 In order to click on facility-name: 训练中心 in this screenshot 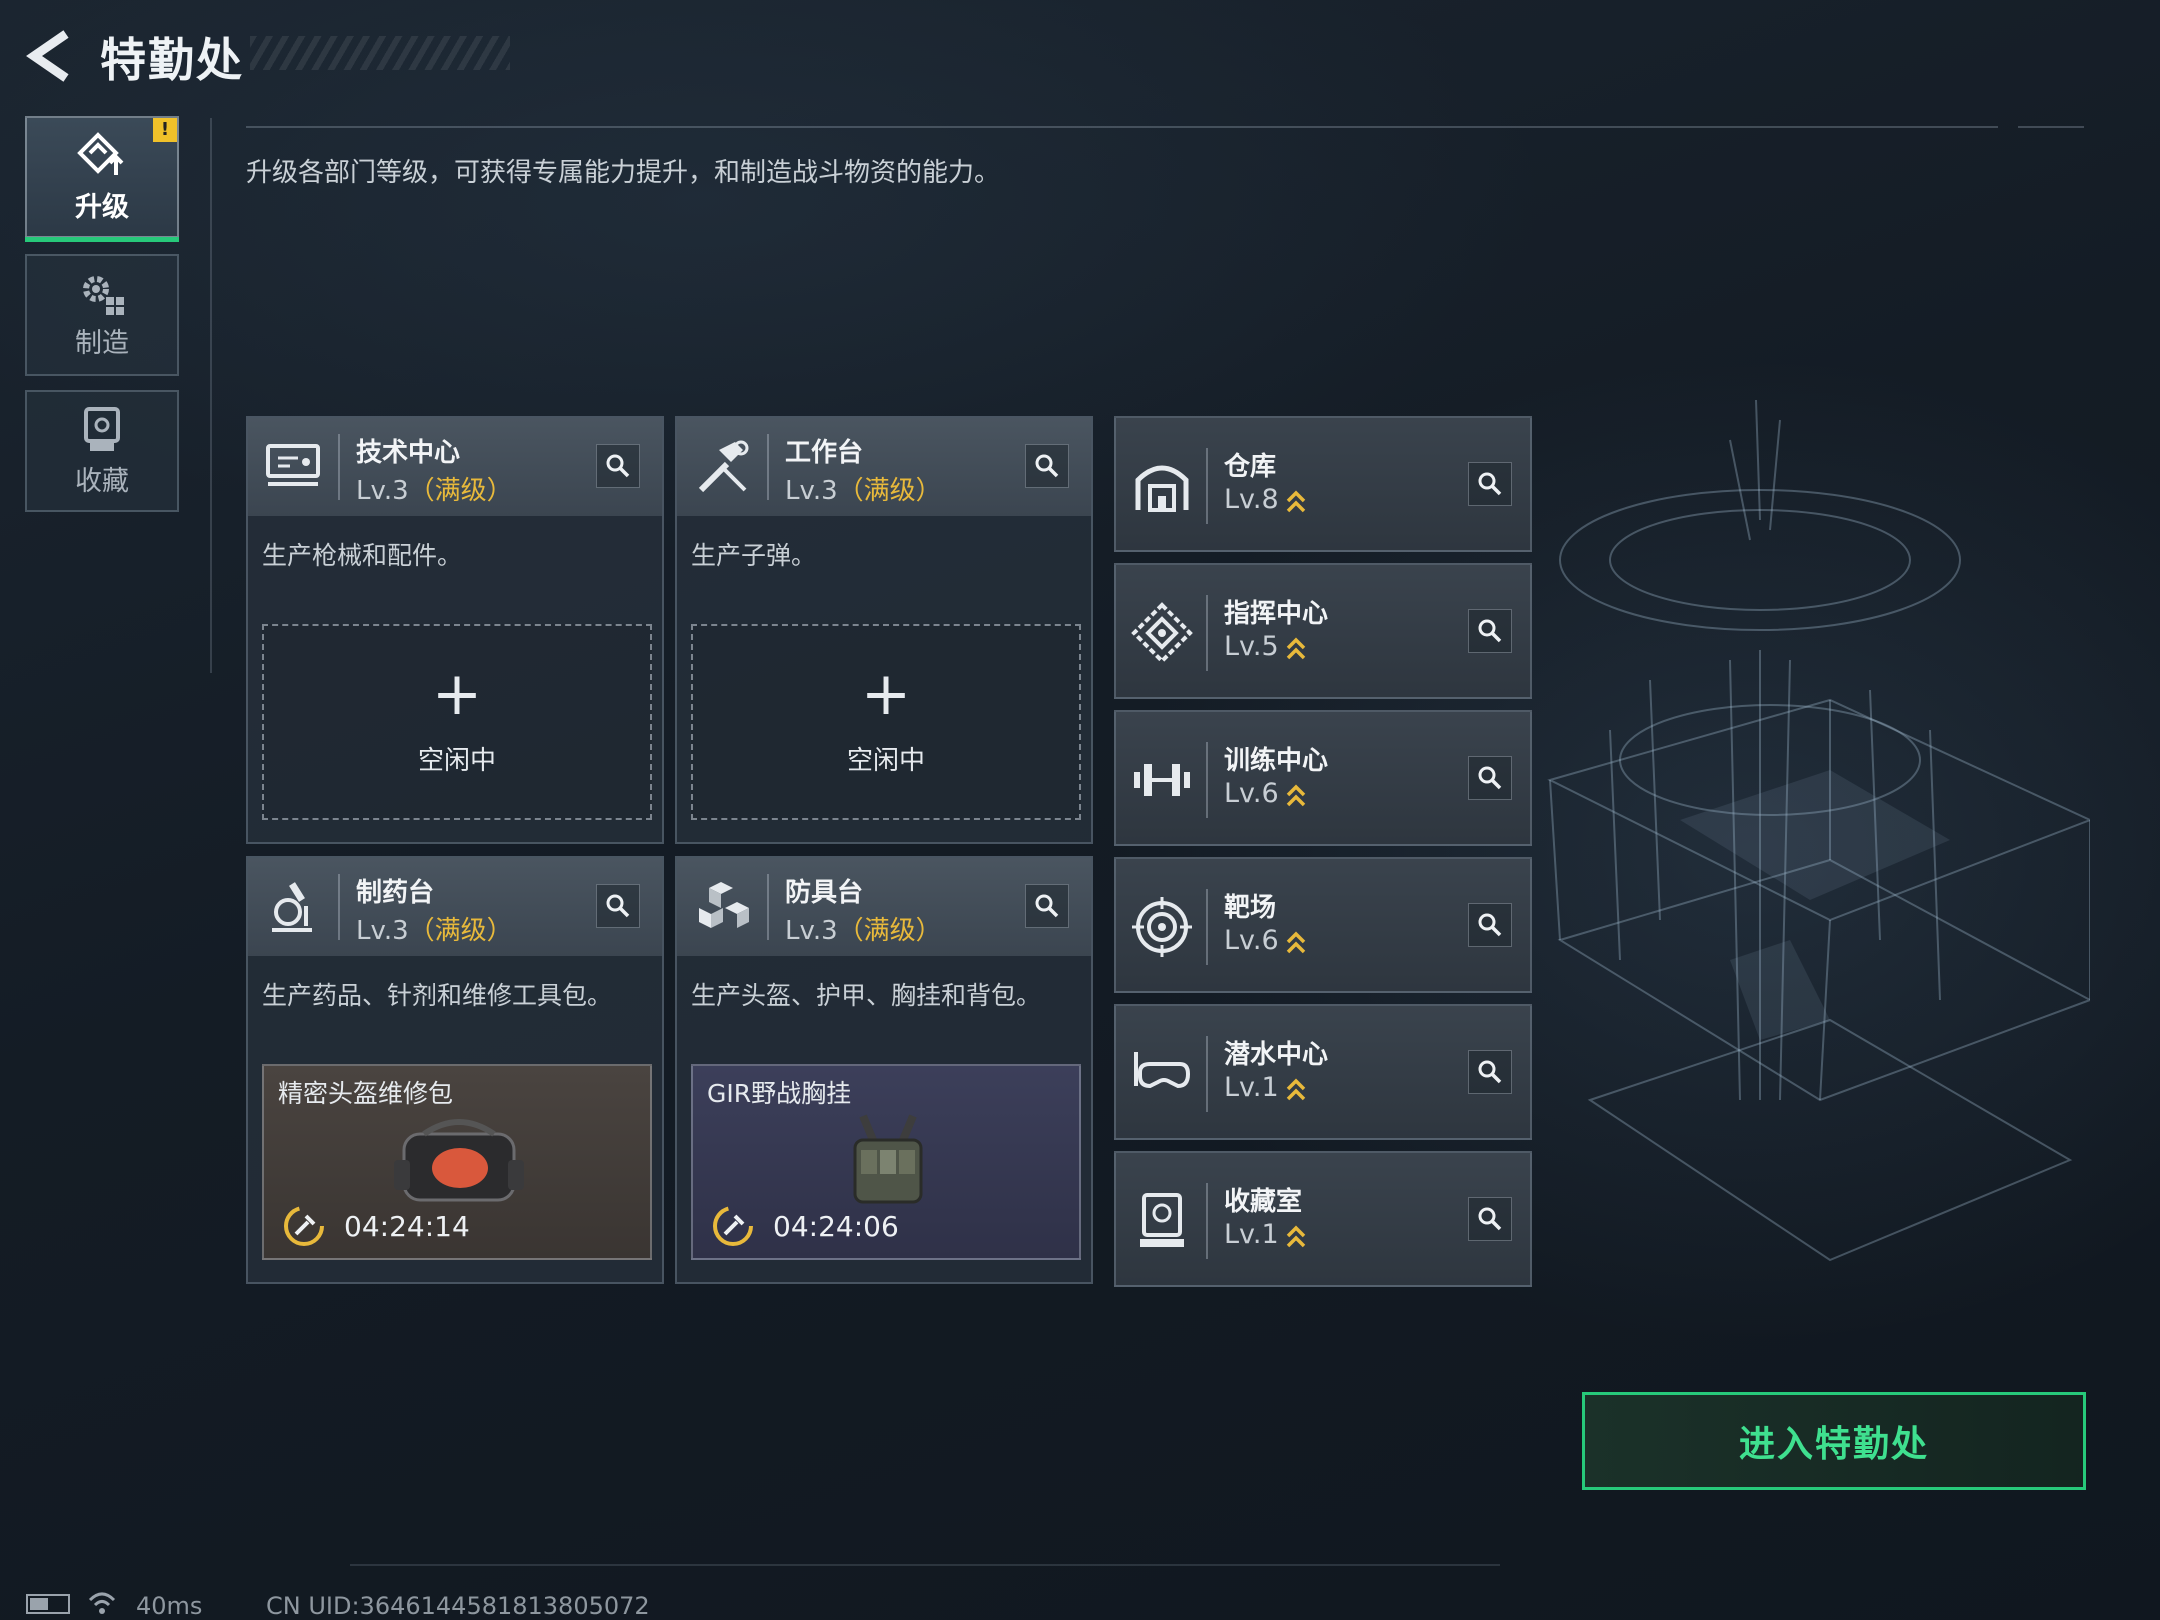, I will do `click(1276, 761)`.